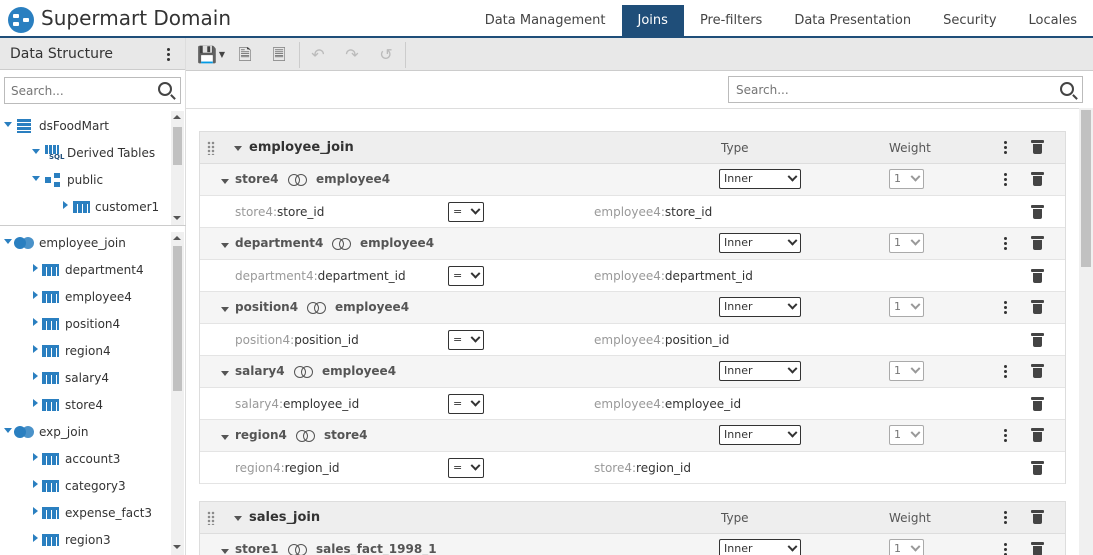 The width and height of the screenshot is (1093, 555). What do you see at coordinates (85, 243) in the screenshot?
I see `join-node: employee_join` at bounding box center [85, 243].